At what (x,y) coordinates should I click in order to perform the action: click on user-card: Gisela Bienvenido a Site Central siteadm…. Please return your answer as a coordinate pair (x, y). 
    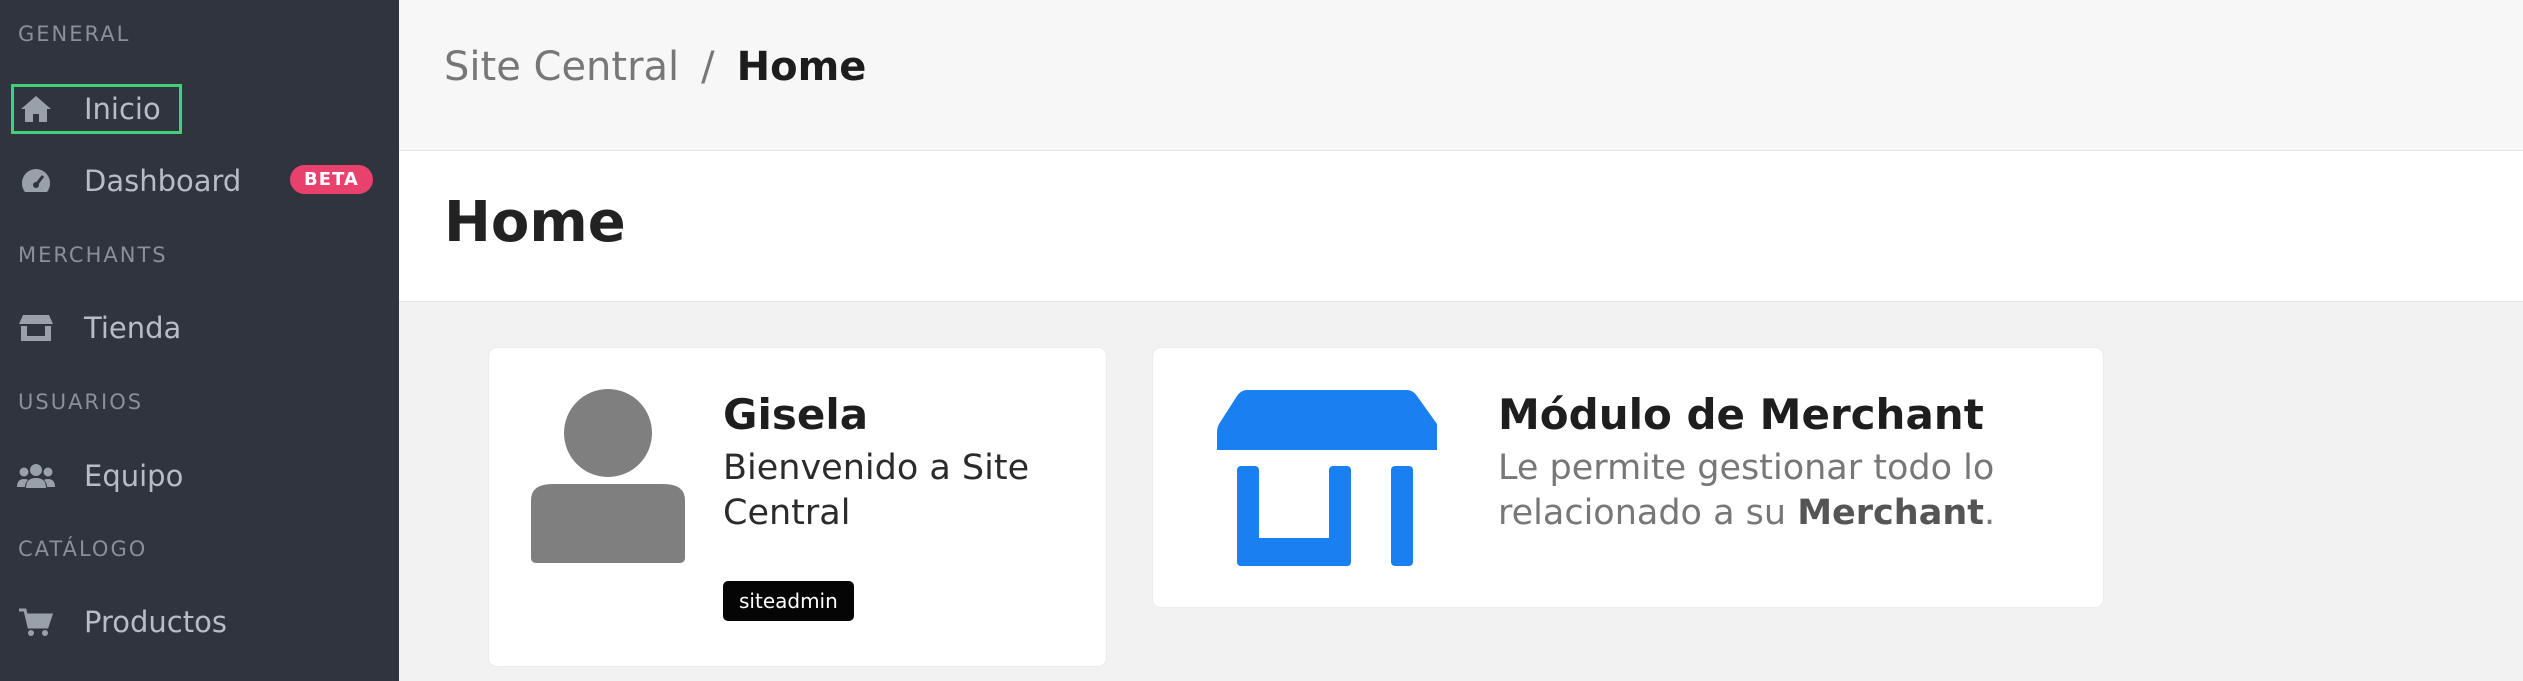
    Looking at the image, I should click on (797, 507).